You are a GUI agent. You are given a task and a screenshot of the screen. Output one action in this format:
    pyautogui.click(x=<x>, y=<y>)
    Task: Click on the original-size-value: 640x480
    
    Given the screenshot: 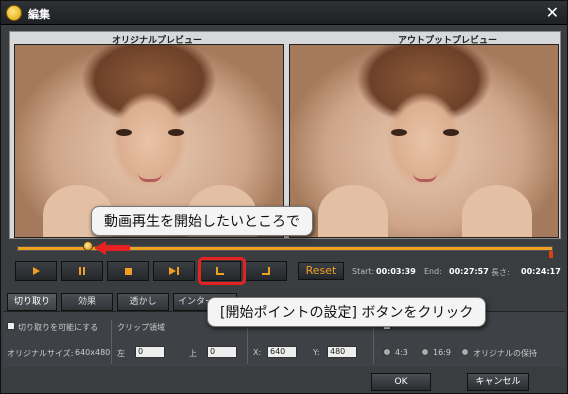 What is the action you would take?
    pyautogui.click(x=93, y=352)
    